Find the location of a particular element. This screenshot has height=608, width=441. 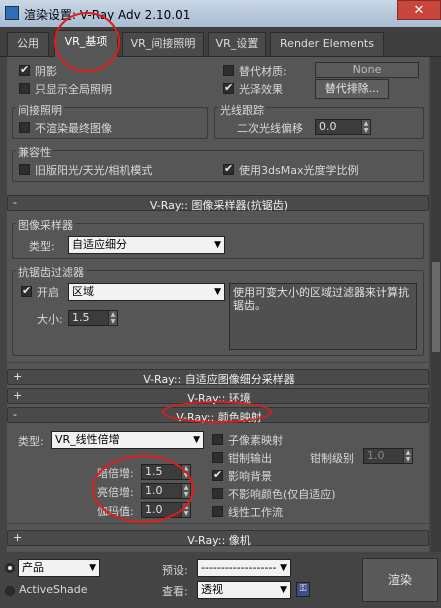

subpixel-checkbox is located at coordinates (217, 439).